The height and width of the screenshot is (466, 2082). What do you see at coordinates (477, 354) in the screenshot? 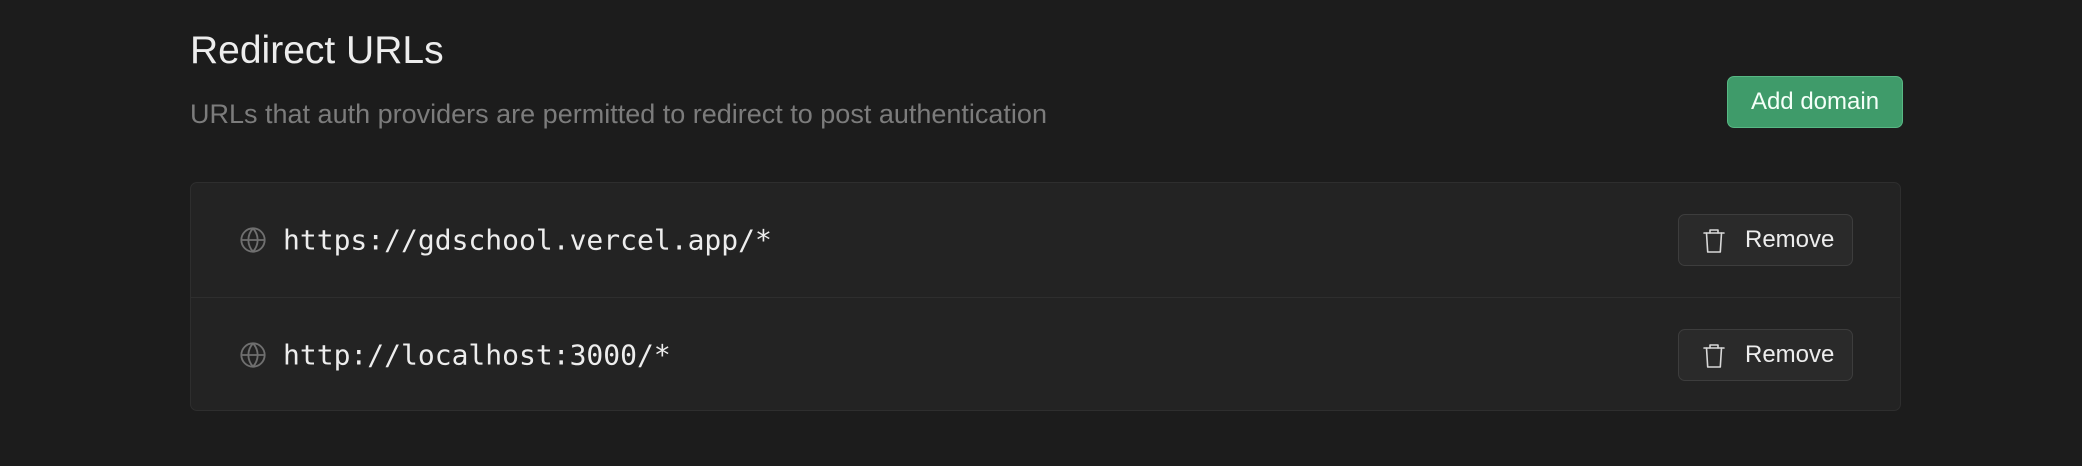
I see `redirect-url-text: http://localhost:3000/*` at bounding box center [477, 354].